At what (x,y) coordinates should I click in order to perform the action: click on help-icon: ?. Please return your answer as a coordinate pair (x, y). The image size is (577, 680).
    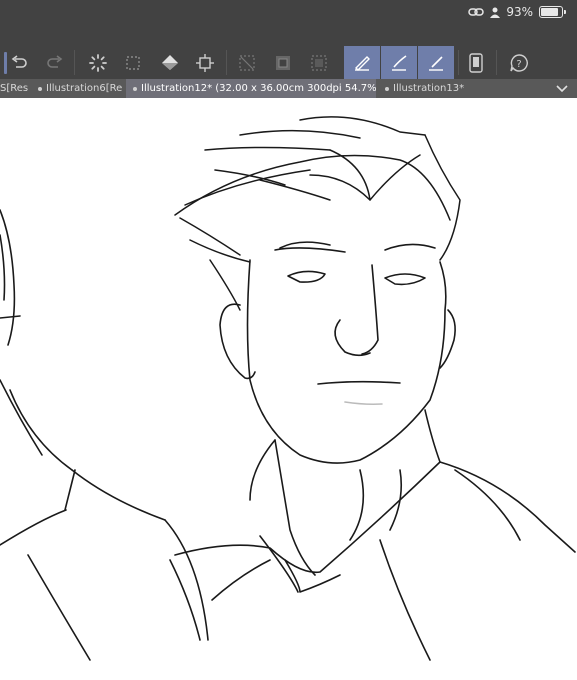
    Looking at the image, I should click on (519, 62).